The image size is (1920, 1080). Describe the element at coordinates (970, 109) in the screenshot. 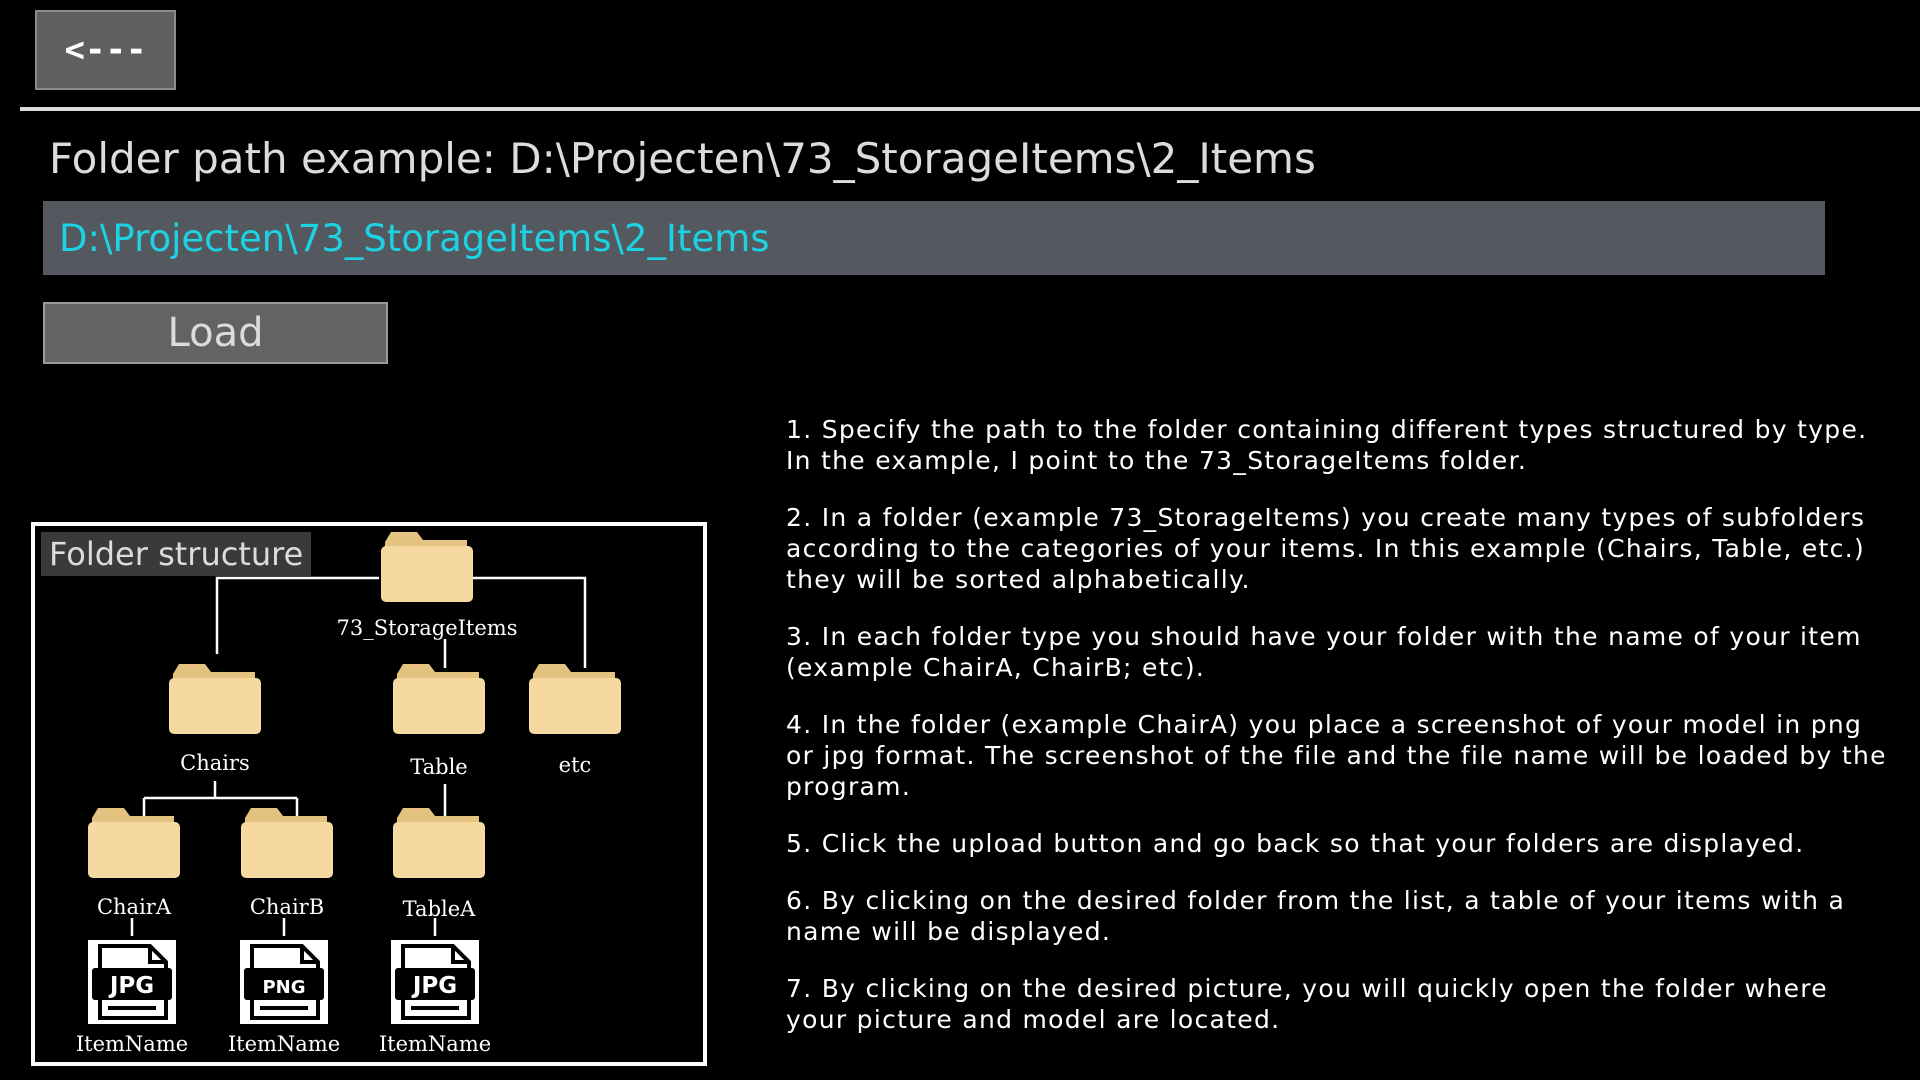

I see `top-divider` at that location.